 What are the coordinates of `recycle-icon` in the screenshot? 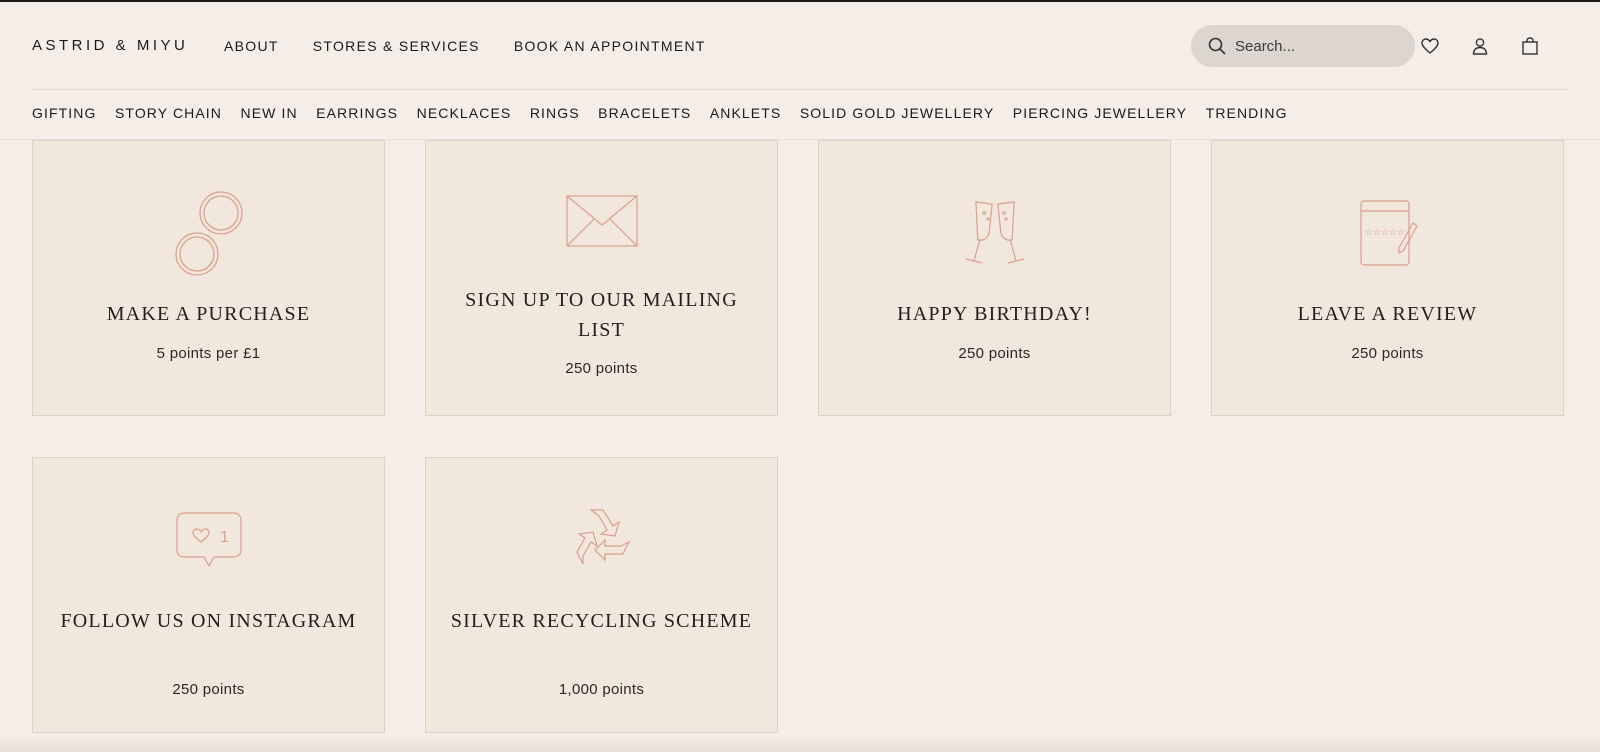 It's located at (602, 537).